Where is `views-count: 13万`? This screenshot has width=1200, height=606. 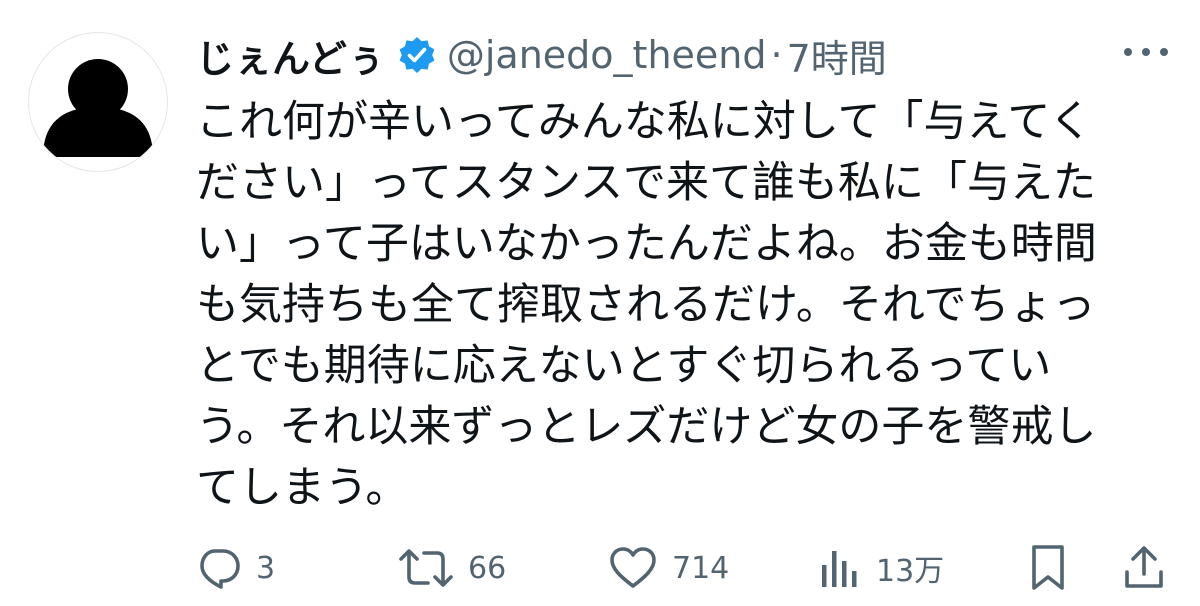 views-count: 13万 is located at coordinates (910, 571).